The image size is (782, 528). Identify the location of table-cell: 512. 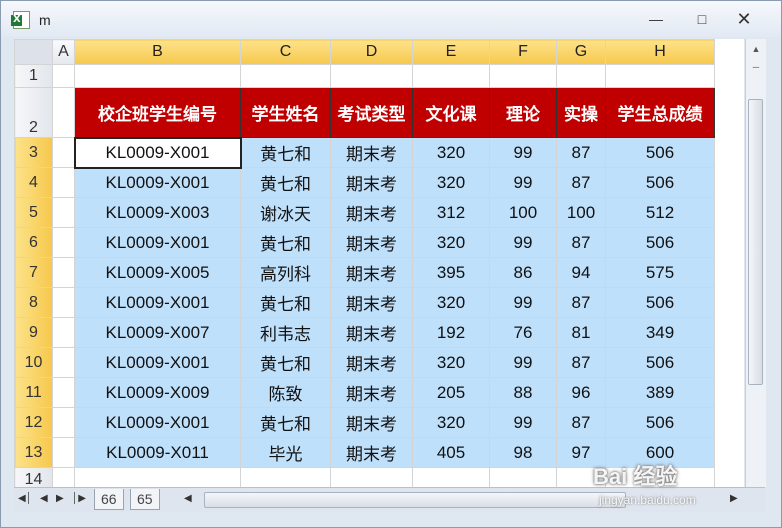
(660, 212).